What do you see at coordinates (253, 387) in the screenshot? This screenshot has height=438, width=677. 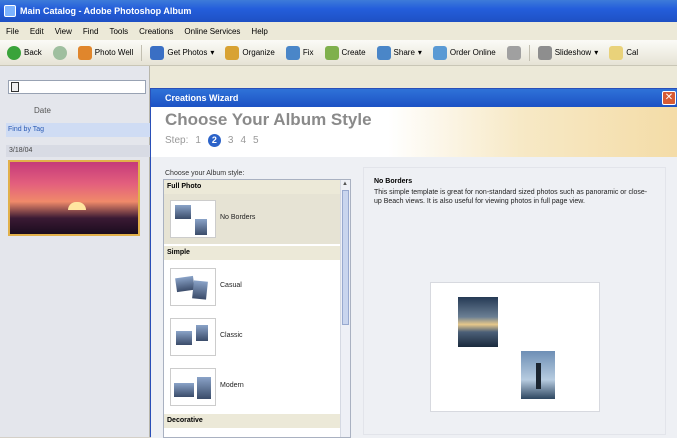 I see `style-modern: Modern` at bounding box center [253, 387].